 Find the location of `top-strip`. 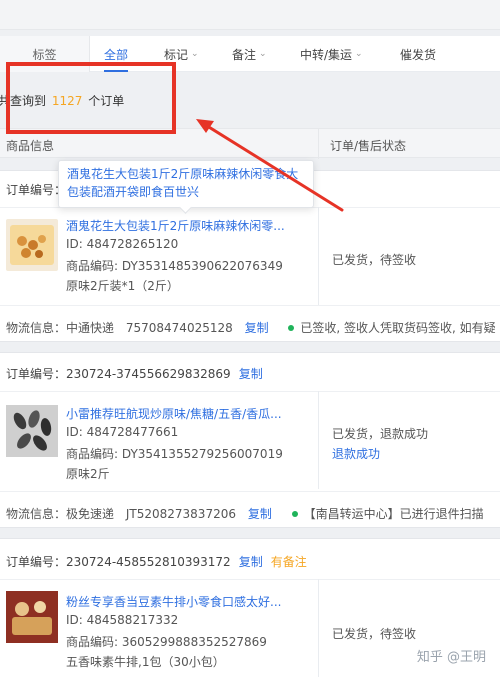

top-strip is located at coordinates (250, 15).